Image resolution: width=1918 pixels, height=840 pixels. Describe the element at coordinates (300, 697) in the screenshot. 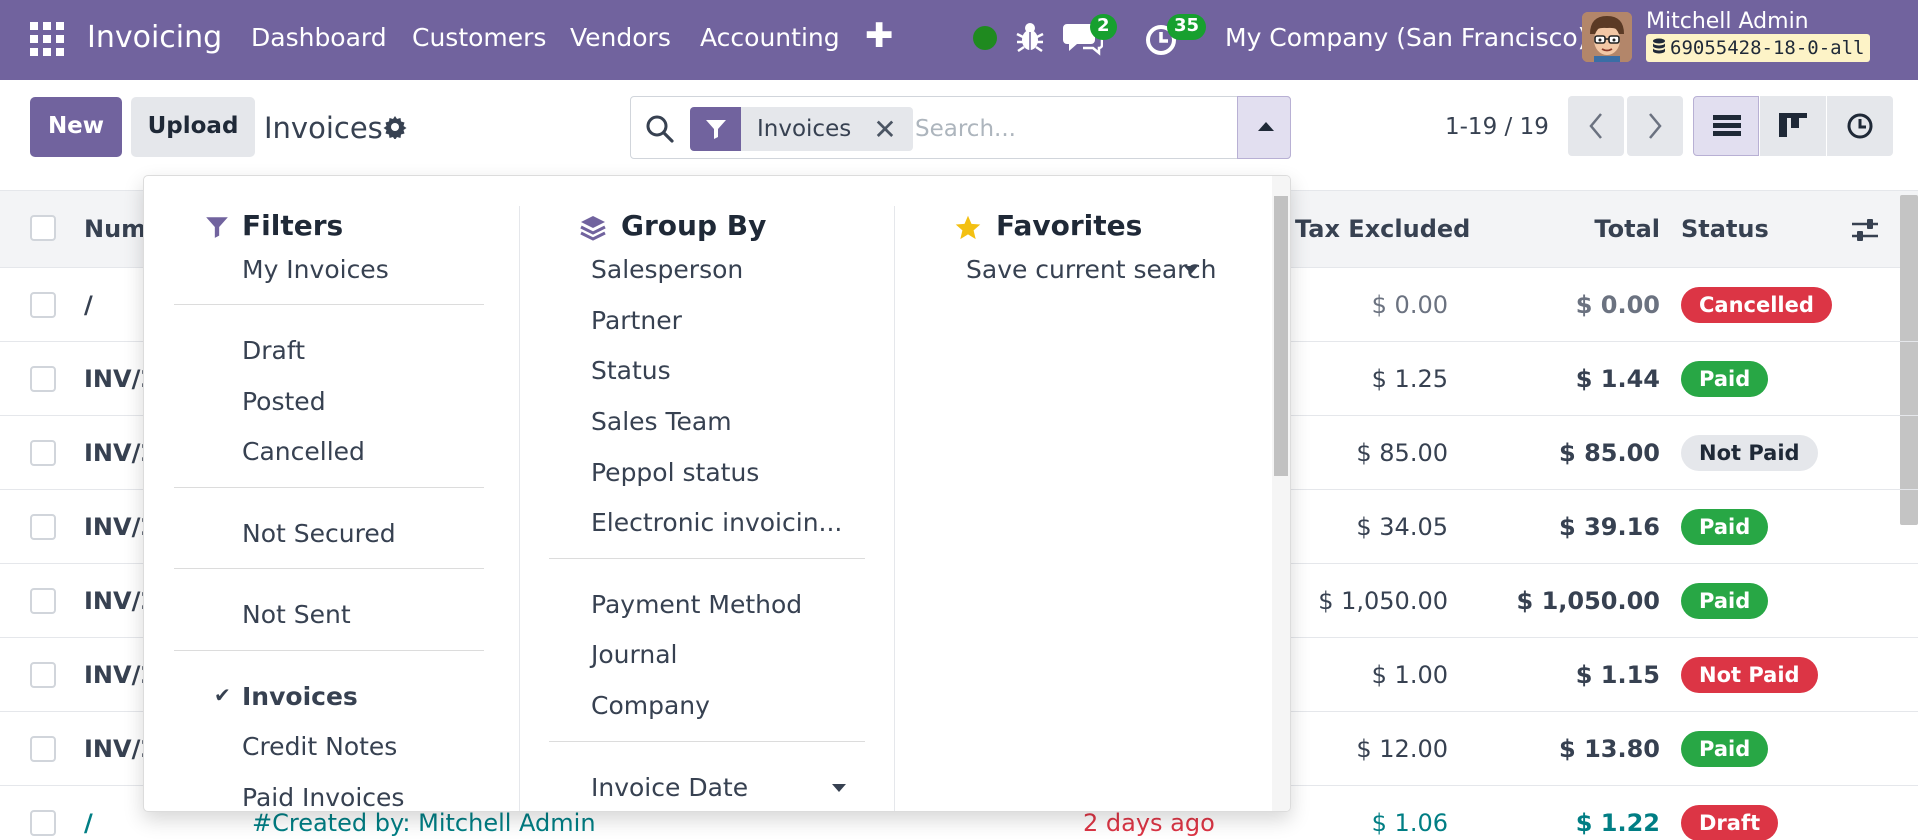

I see `filter-invoices: Invoices` at that location.